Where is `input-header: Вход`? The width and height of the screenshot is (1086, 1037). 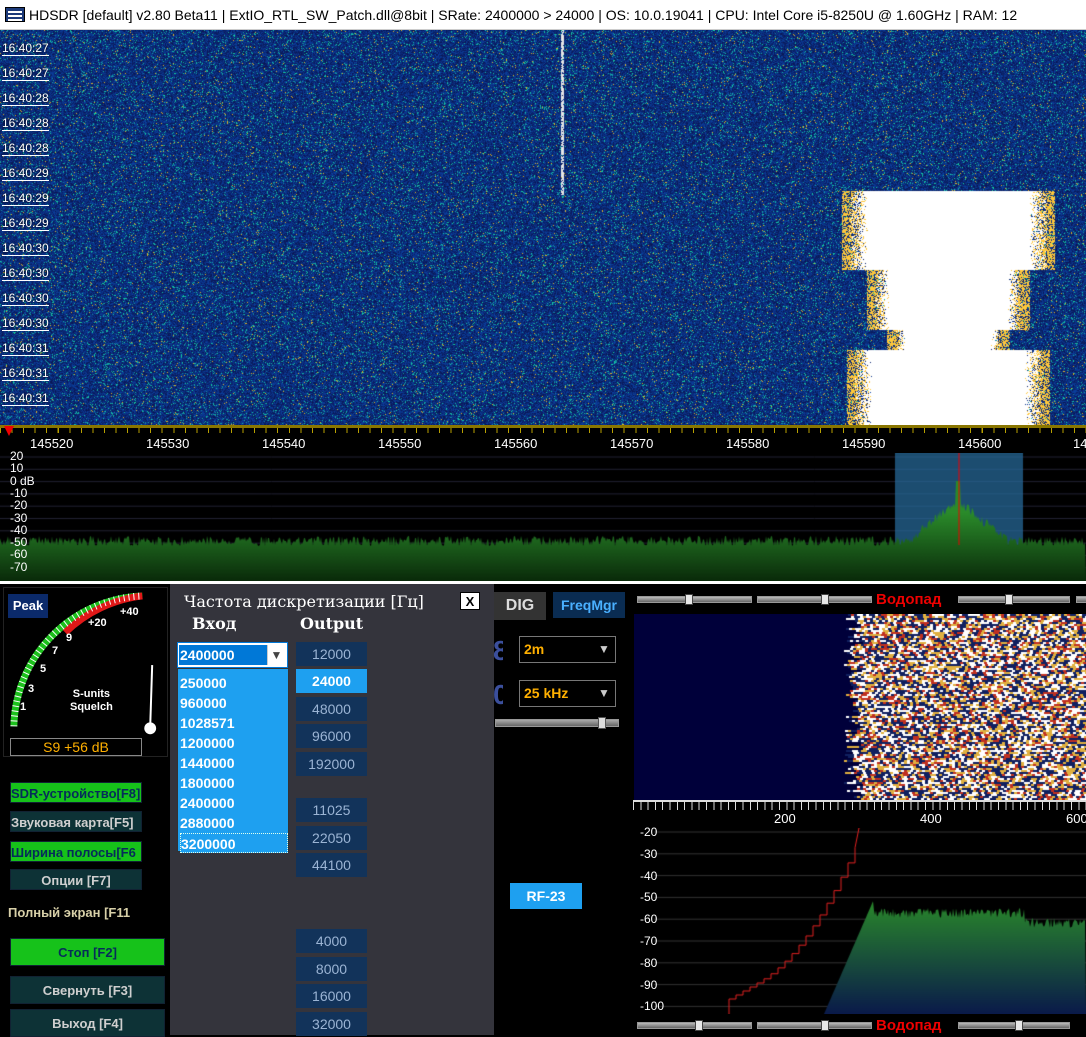 input-header: Вход is located at coordinates (214, 623).